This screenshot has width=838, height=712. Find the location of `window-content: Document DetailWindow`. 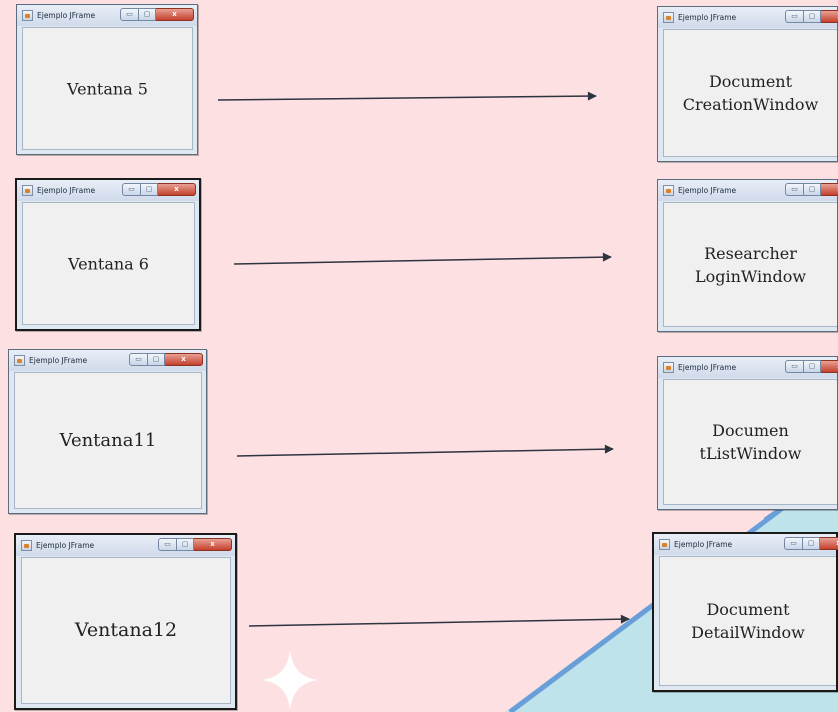

window-content: Document DetailWindow is located at coordinates (747, 621).